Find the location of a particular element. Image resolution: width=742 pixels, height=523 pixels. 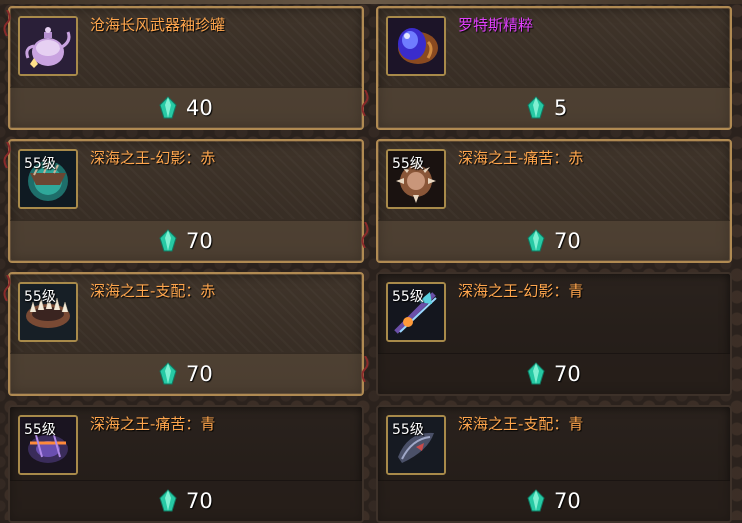

shop-item-card: 55级 深海之王-痛苦：青 70 is located at coordinates (186, 464).